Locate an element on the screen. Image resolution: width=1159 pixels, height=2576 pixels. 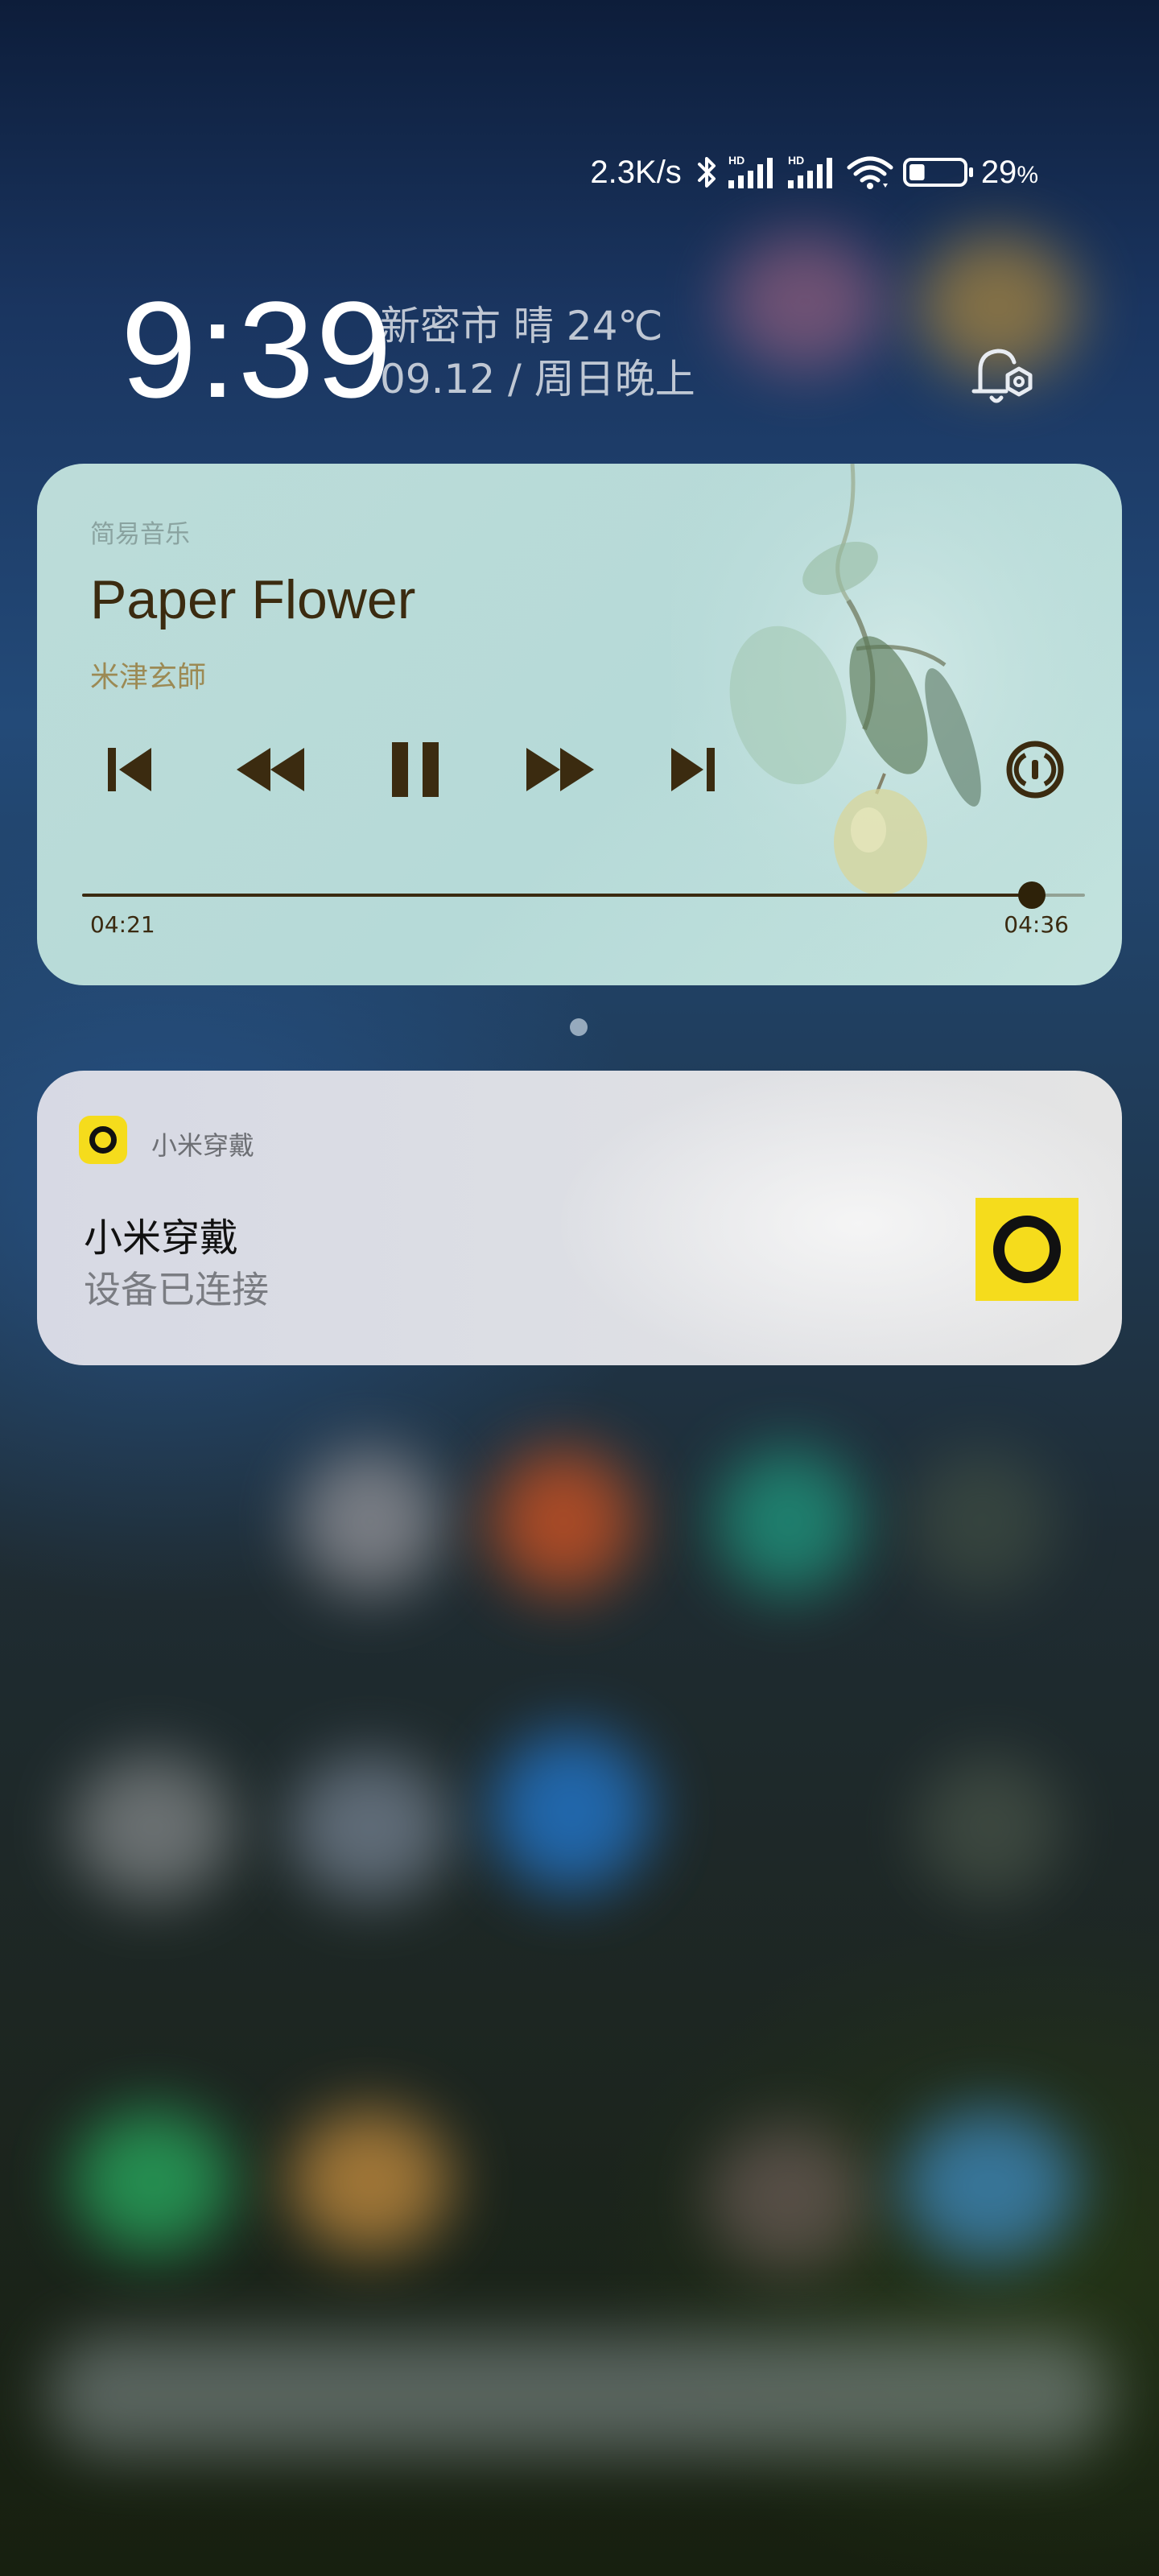
alarm-settings-icon is located at coordinates (1002, 378).